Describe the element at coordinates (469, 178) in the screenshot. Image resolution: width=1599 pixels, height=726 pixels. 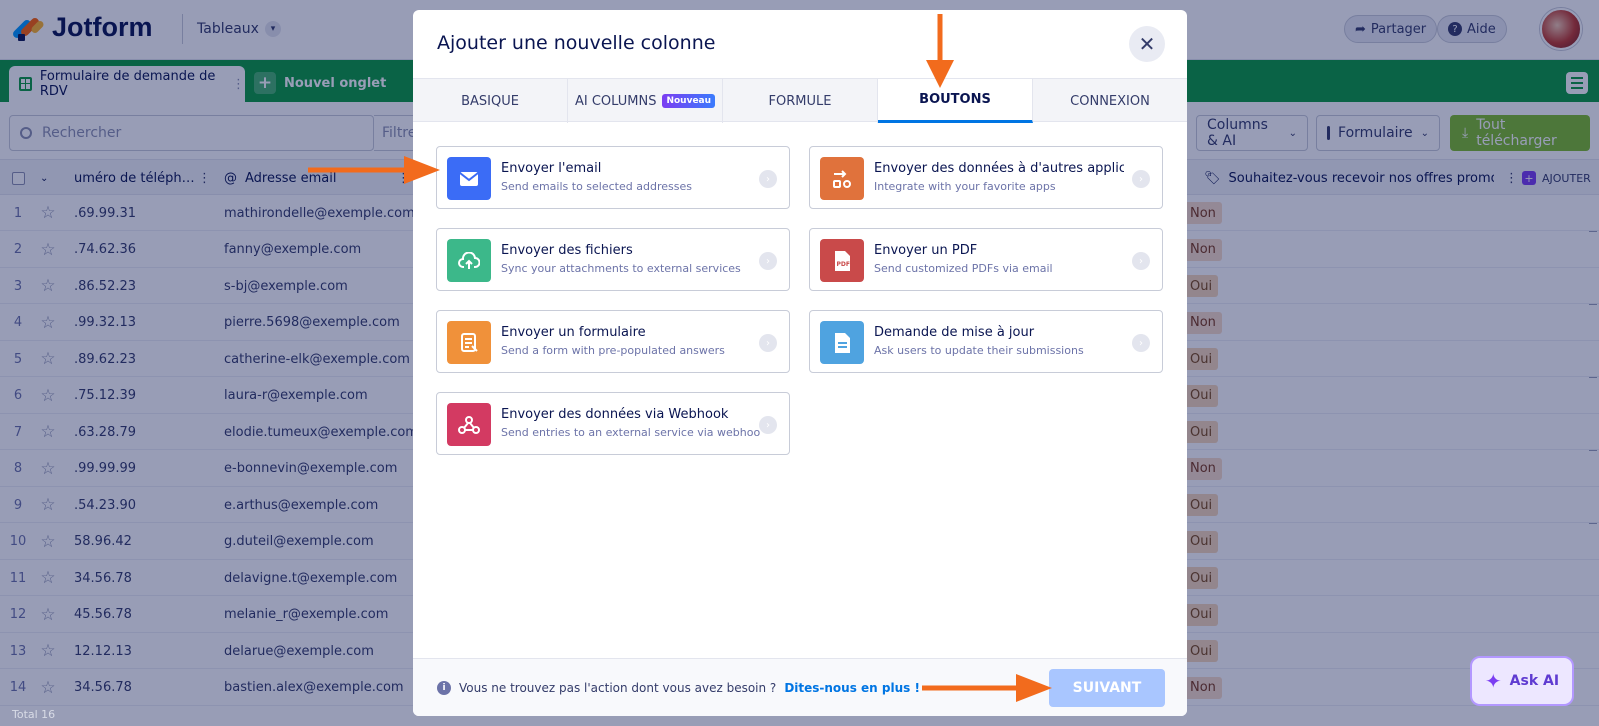
I see `mail-icon` at that location.